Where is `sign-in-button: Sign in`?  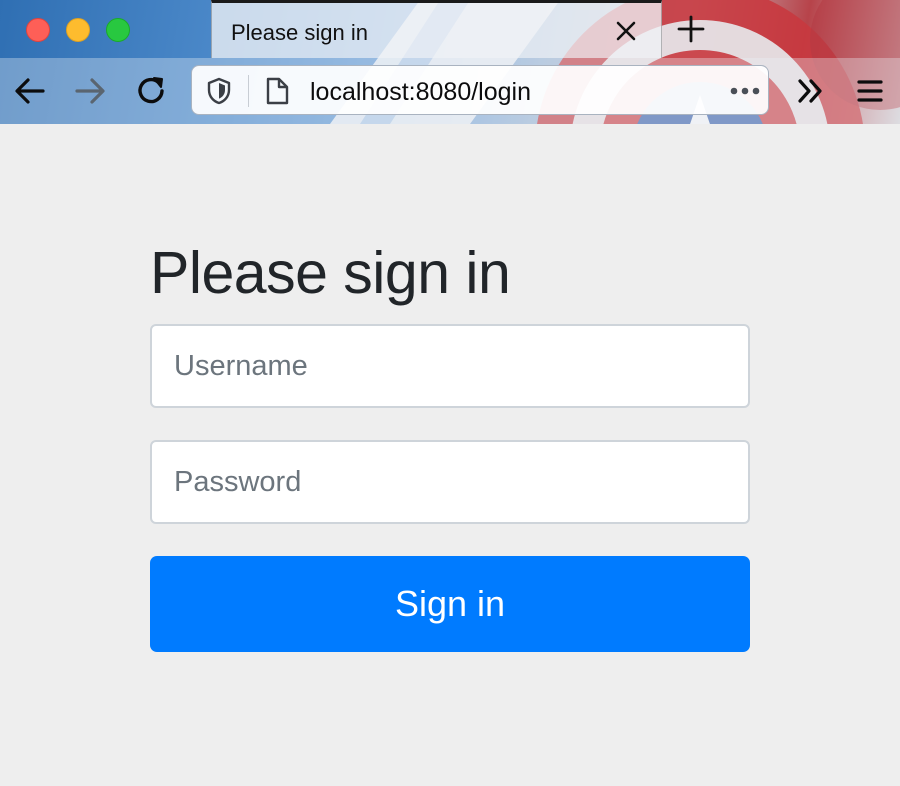
sign-in-button: Sign in is located at coordinates (450, 604).